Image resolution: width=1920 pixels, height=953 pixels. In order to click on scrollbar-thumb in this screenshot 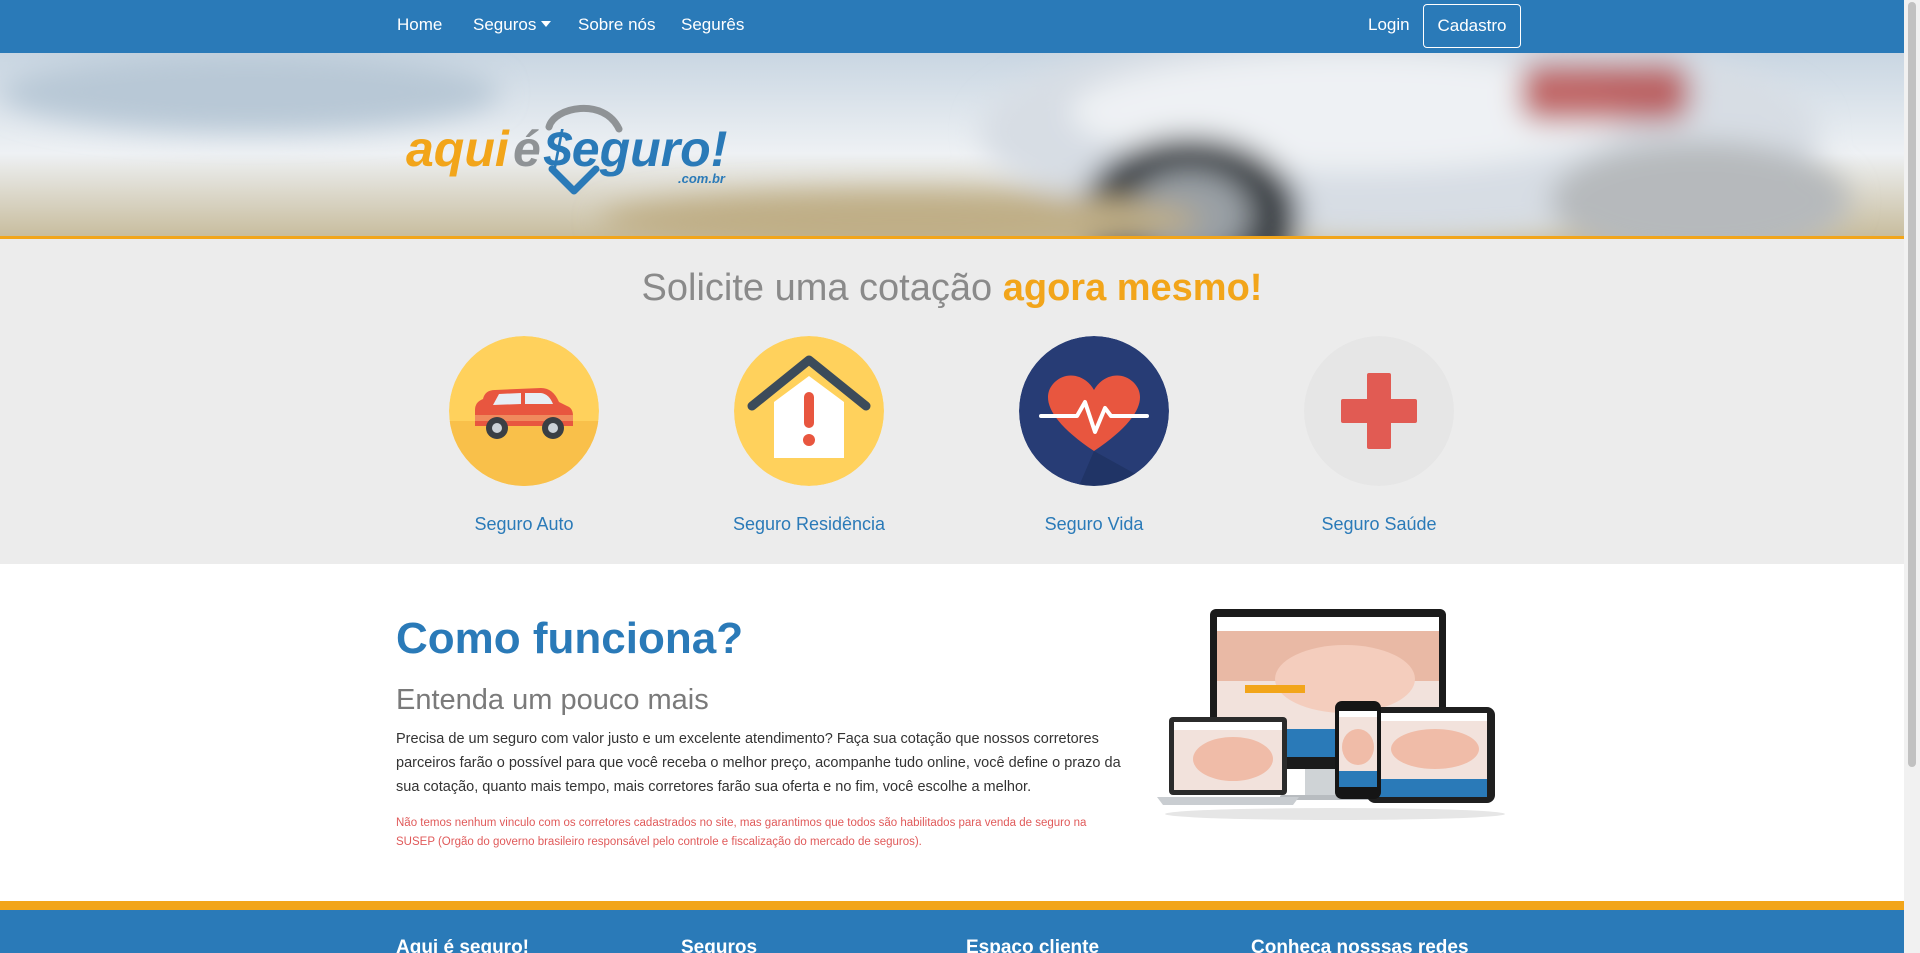, I will do `click(1912, 384)`.